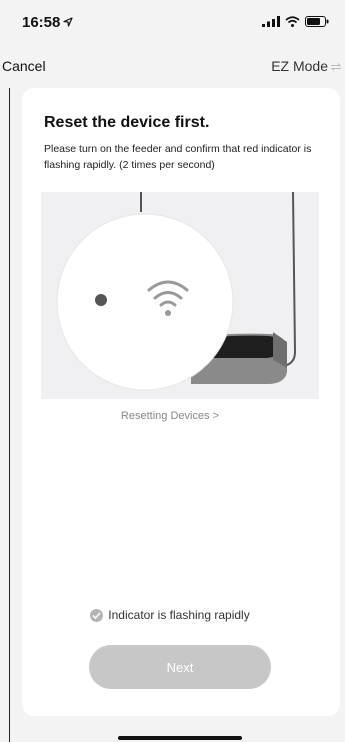  Describe the element at coordinates (172, 22) in the screenshot. I see `status-bar: 16:58` at that location.